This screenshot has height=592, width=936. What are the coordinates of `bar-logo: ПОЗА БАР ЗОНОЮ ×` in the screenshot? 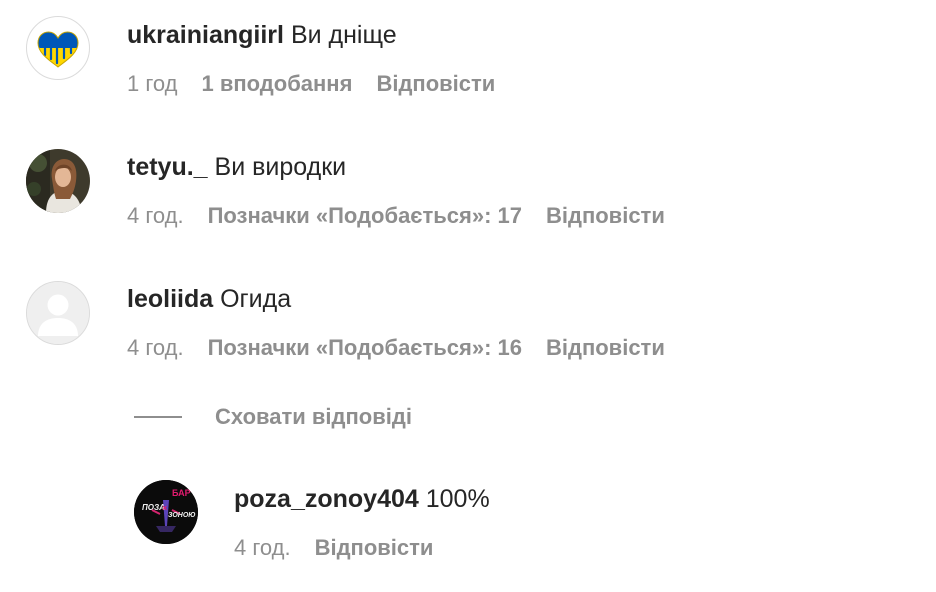 It's located at (166, 512).